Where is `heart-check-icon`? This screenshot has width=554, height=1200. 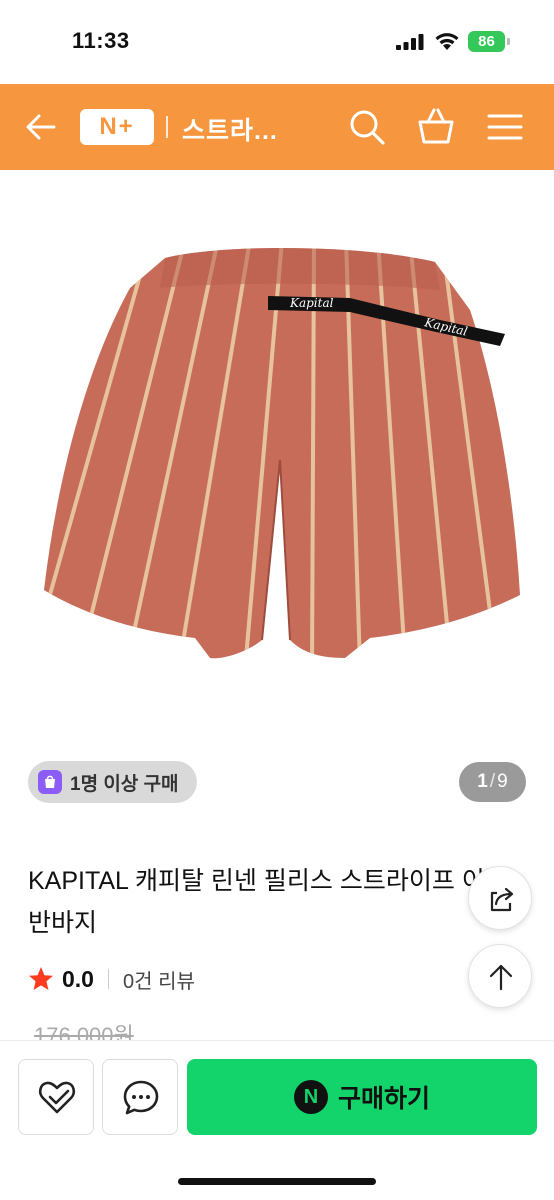
heart-check-icon is located at coordinates (57, 1097).